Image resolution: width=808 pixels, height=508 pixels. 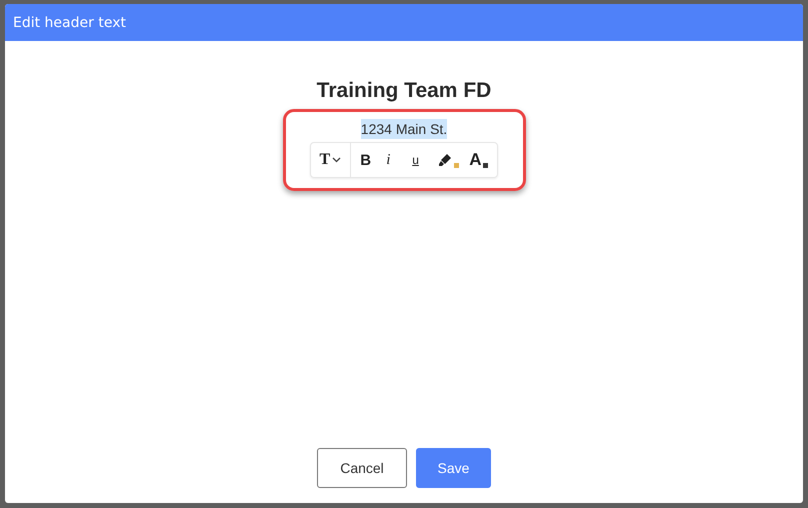 What do you see at coordinates (368, 160) in the screenshot?
I see `bold-button: B` at bounding box center [368, 160].